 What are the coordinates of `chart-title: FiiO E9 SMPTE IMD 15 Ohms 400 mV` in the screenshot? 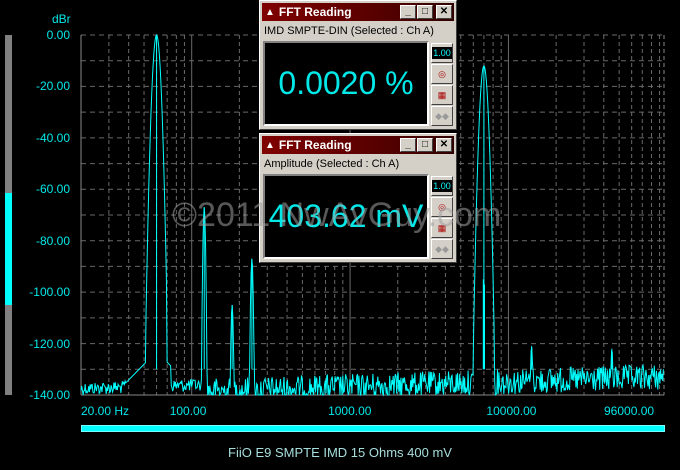 It's located at (340, 452).